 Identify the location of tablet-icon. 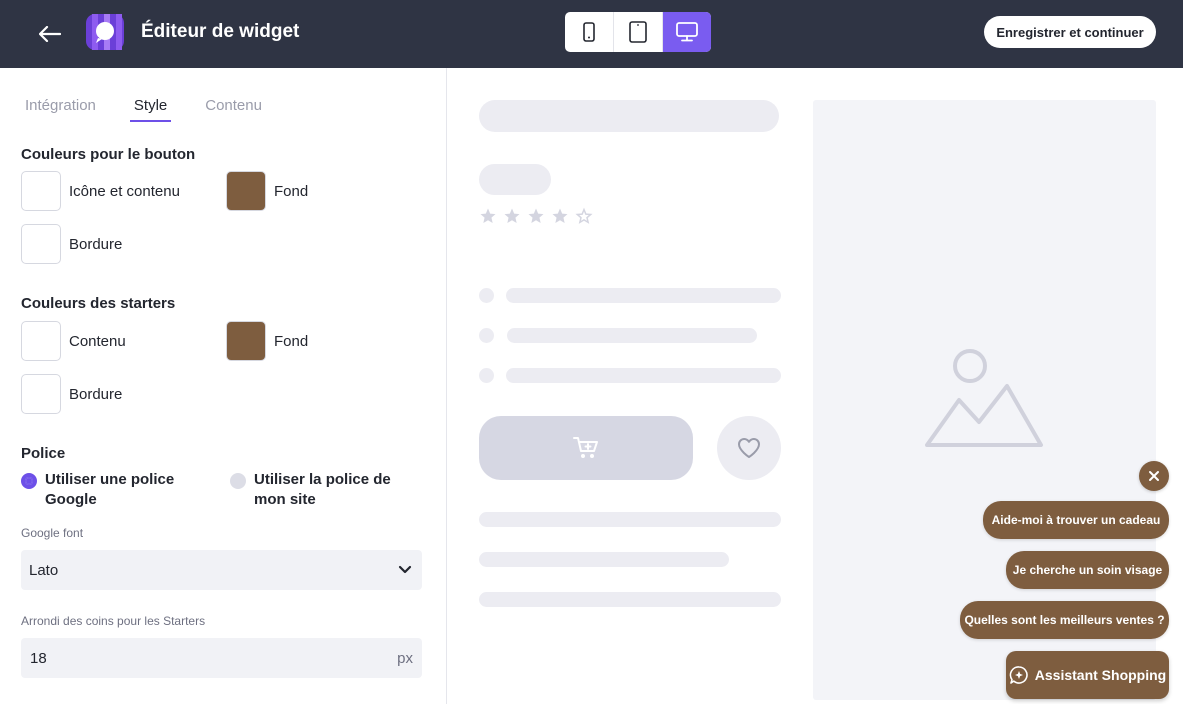
(638, 32).